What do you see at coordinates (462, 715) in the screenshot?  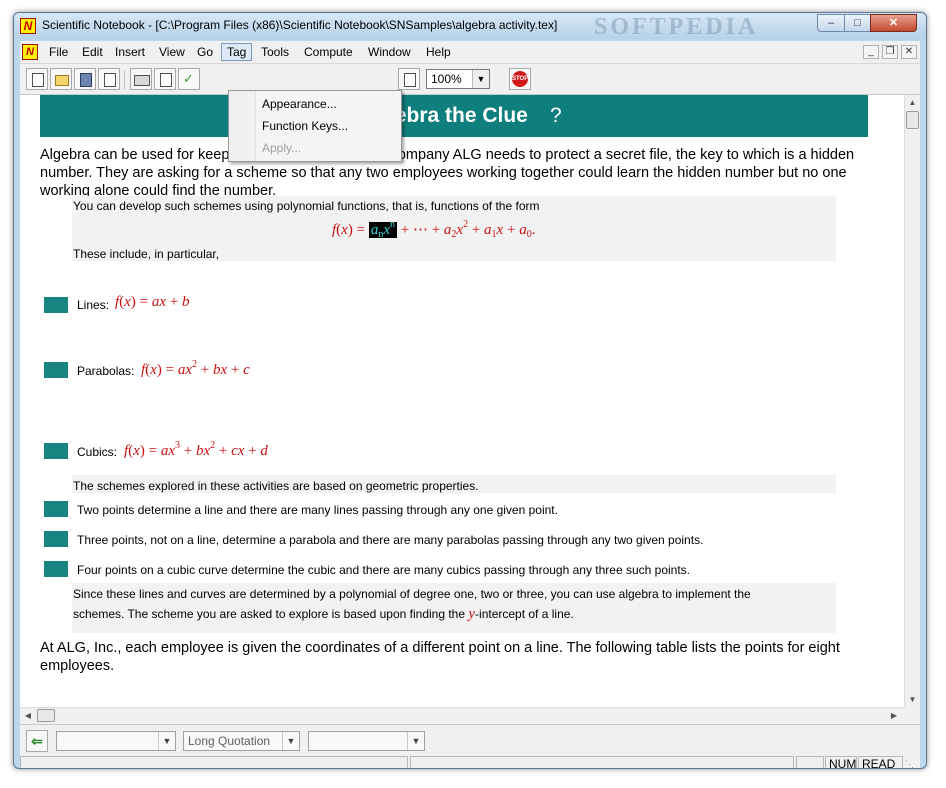 I see `horizontal-scrollbar: ◀ ▶` at bounding box center [462, 715].